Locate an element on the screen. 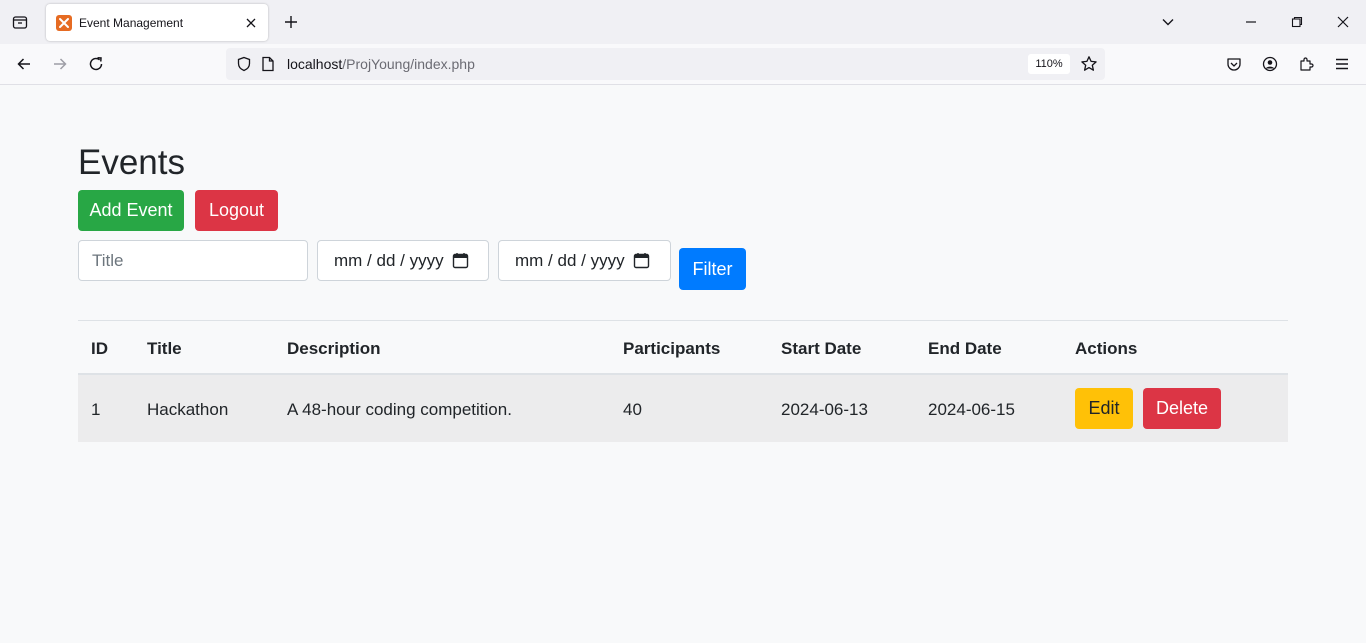  url-text: localhost/ProjYoung/index.php is located at coordinates (381, 64).